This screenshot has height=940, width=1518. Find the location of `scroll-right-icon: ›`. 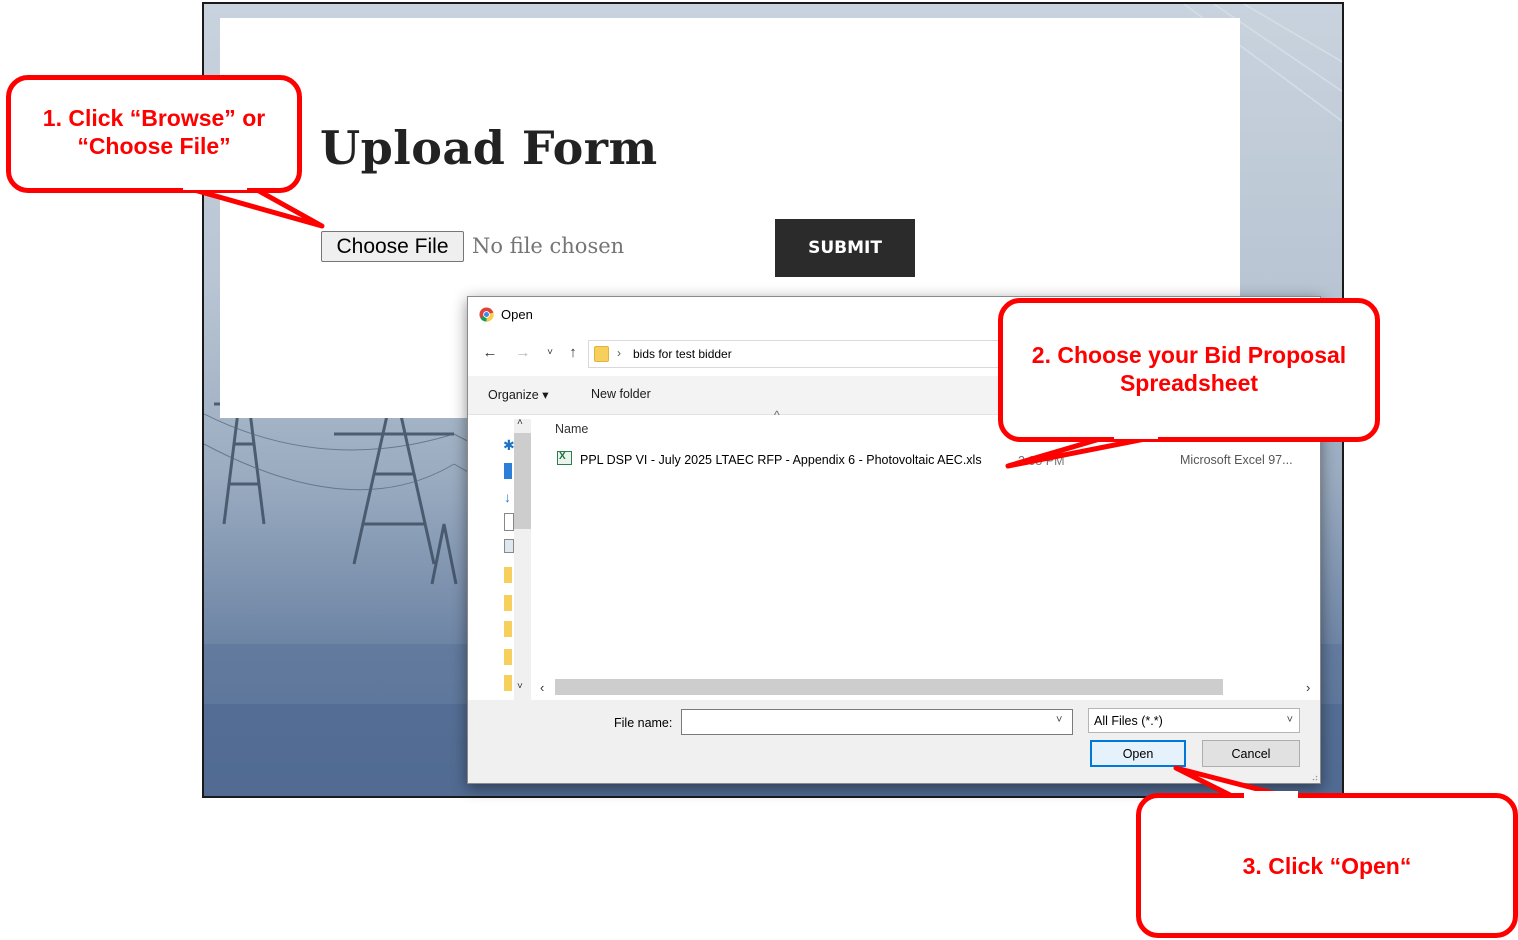

scroll-right-icon: › is located at coordinates (1308, 687).